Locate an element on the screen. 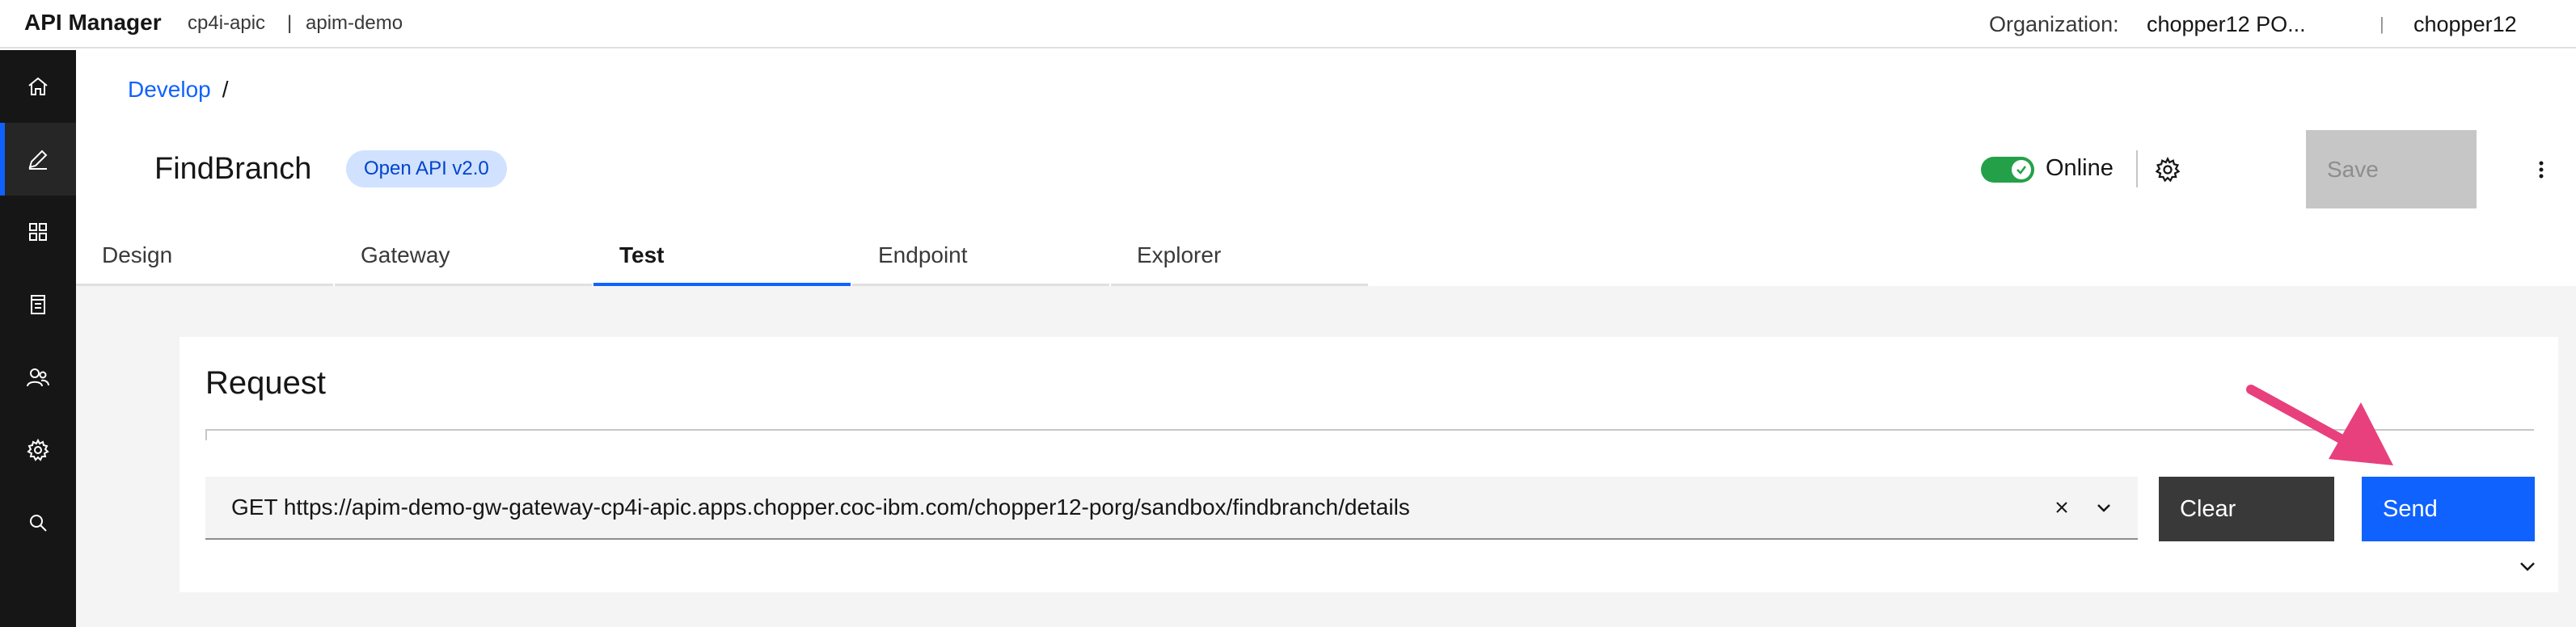  toolbar-divider is located at coordinates (2137, 169).